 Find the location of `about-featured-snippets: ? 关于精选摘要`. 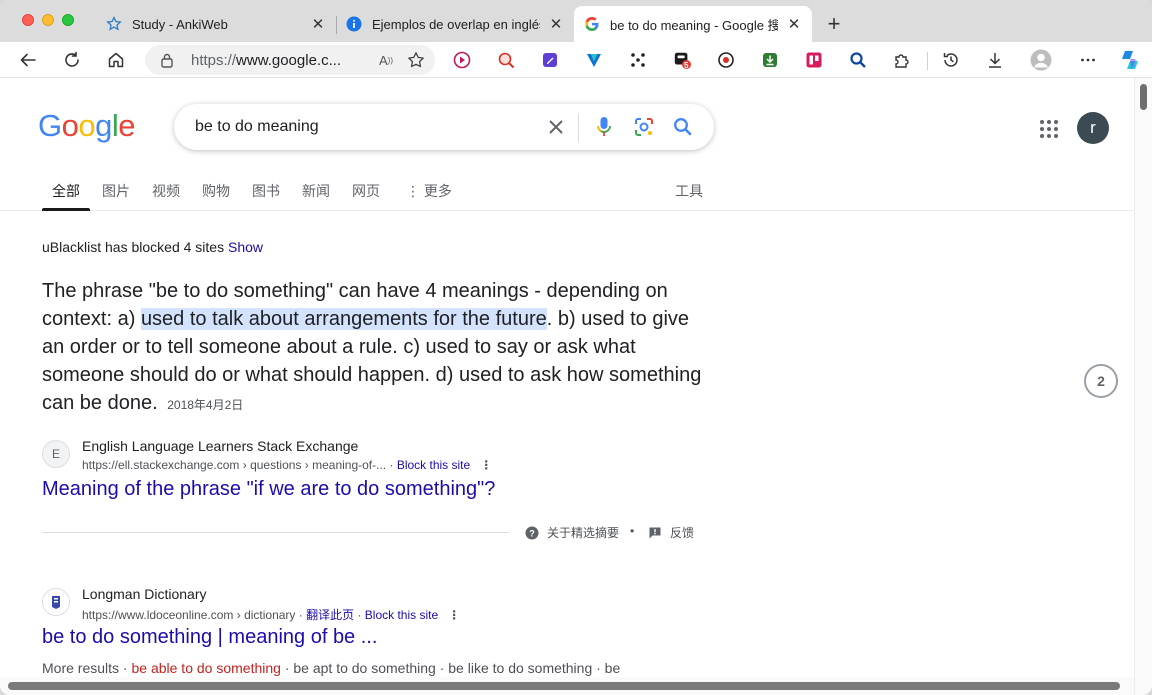

about-featured-snippets: ? 关于精选摘要 is located at coordinates (572, 532).